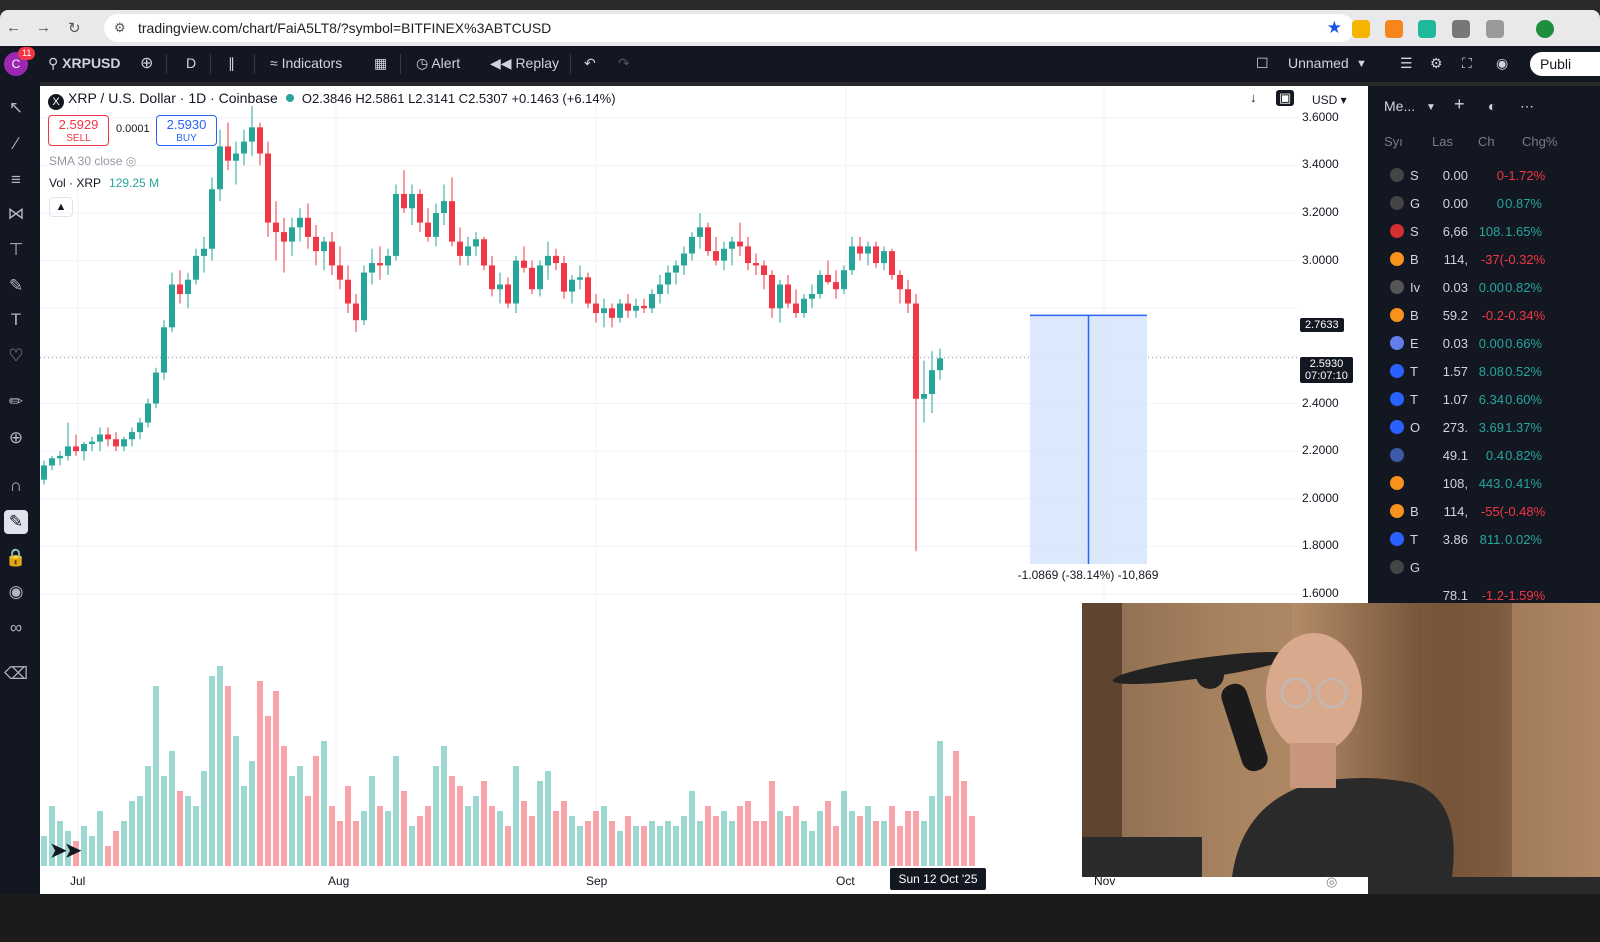 This screenshot has width=1600, height=942. What do you see at coordinates (1495, 29) in the screenshot?
I see `extensions-puzzle-icon` at bounding box center [1495, 29].